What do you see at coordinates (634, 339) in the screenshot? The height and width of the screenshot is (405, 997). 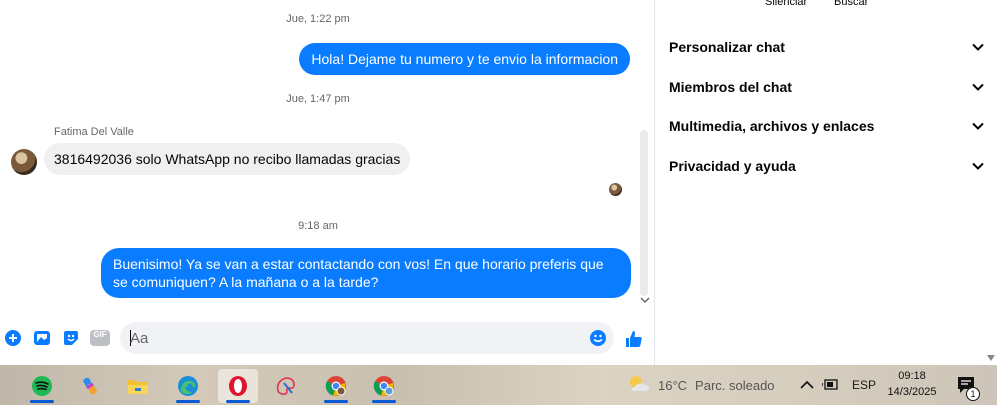 I see `like-icon` at bounding box center [634, 339].